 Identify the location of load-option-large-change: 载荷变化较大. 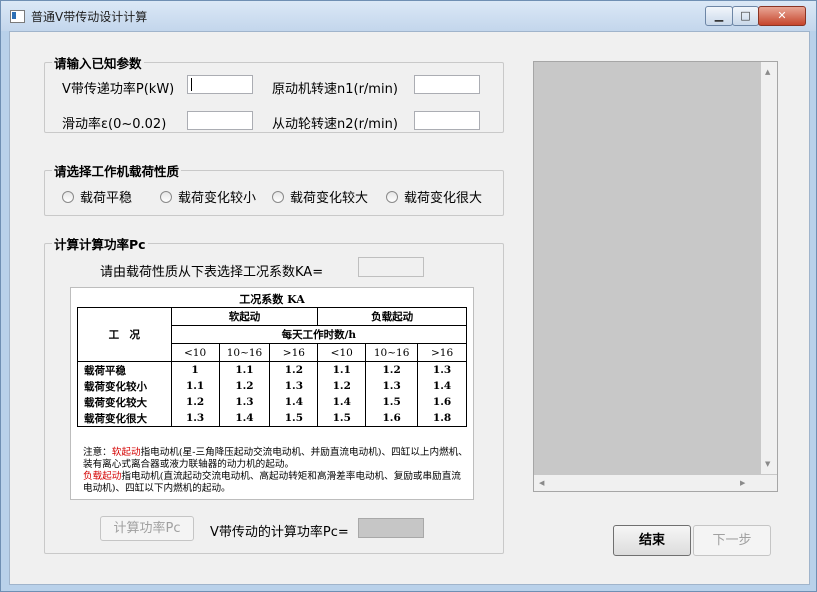
(320, 196).